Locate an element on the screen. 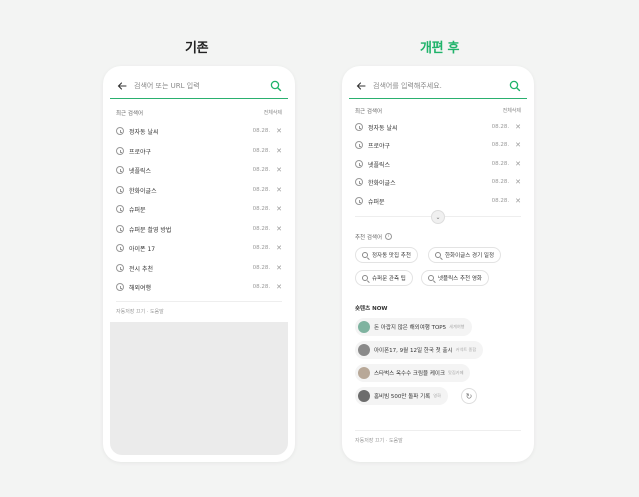  search-bar: 검색어 또는 URL 입력 is located at coordinates (199, 86).